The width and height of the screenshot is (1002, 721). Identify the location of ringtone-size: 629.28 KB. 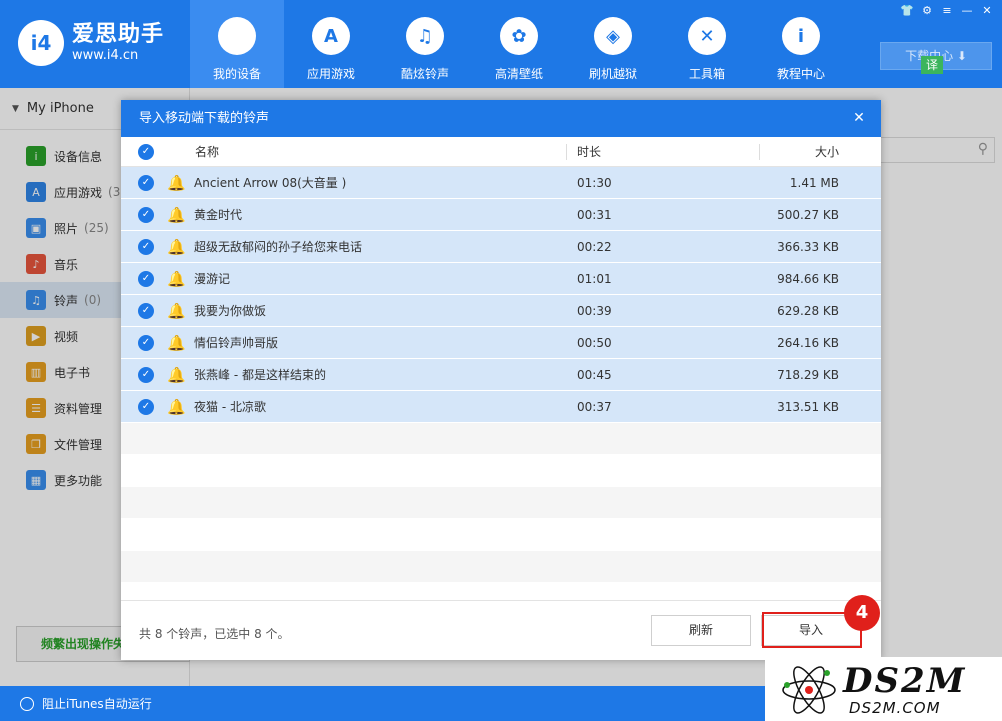
(808, 310).